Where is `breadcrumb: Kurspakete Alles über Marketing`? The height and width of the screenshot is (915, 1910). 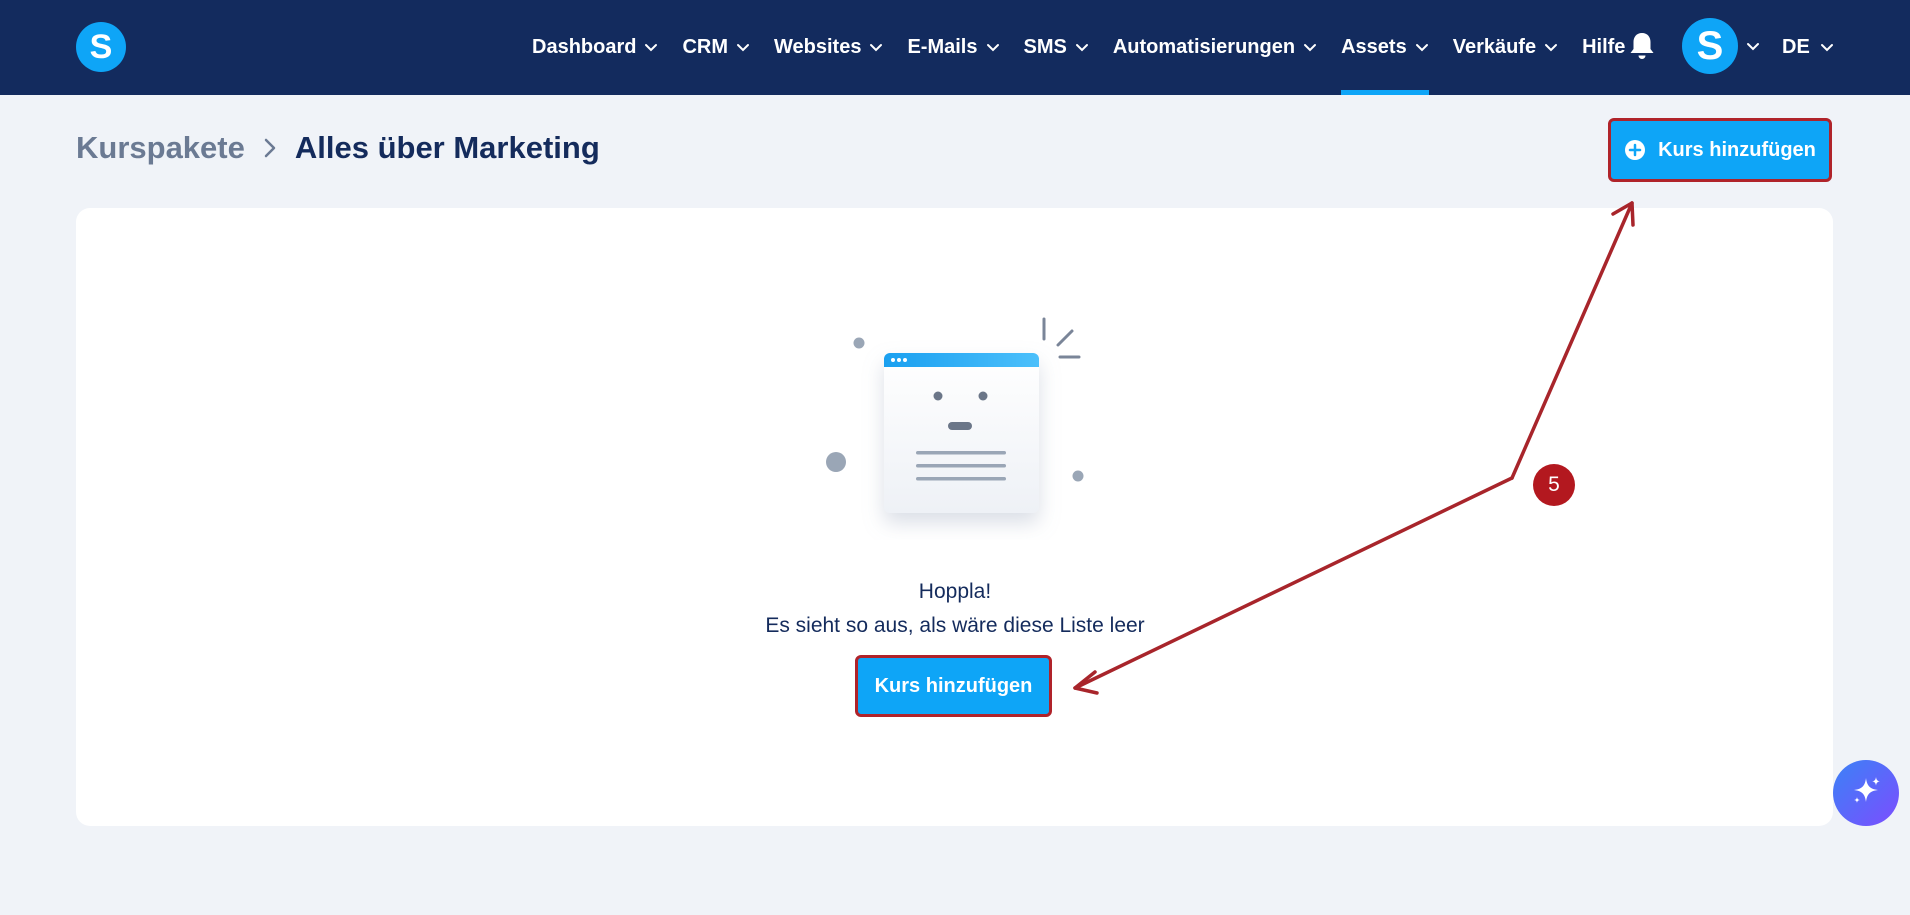 breadcrumb: Kurspakete Alles über Marketing is located at coordinates (338, 148).